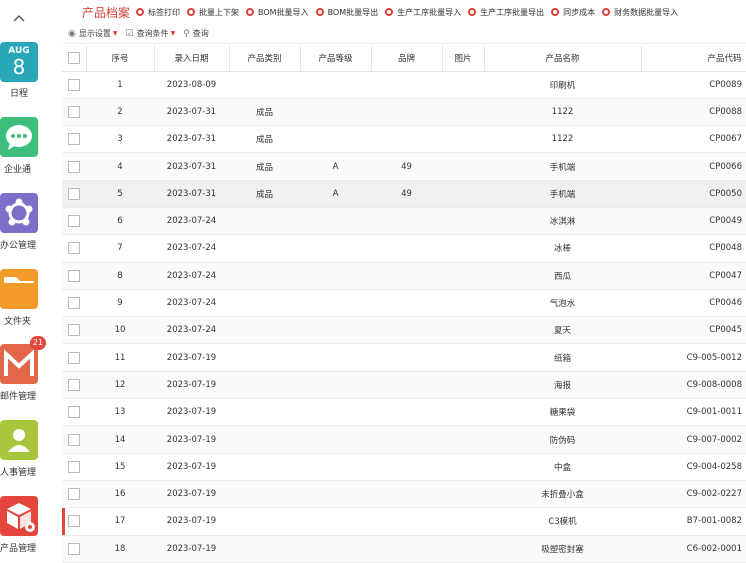 The height and width of the screenshot is (563, 746). I want to click on table-row: 13 2023-07-19 糖果袋 C9-001-0011, so click(404, 412).